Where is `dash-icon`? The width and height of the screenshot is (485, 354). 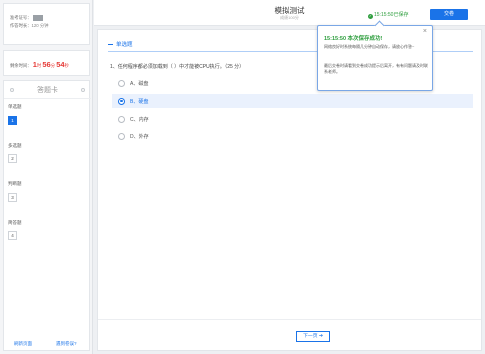
dash-icon is located at coordinates (110, 45).